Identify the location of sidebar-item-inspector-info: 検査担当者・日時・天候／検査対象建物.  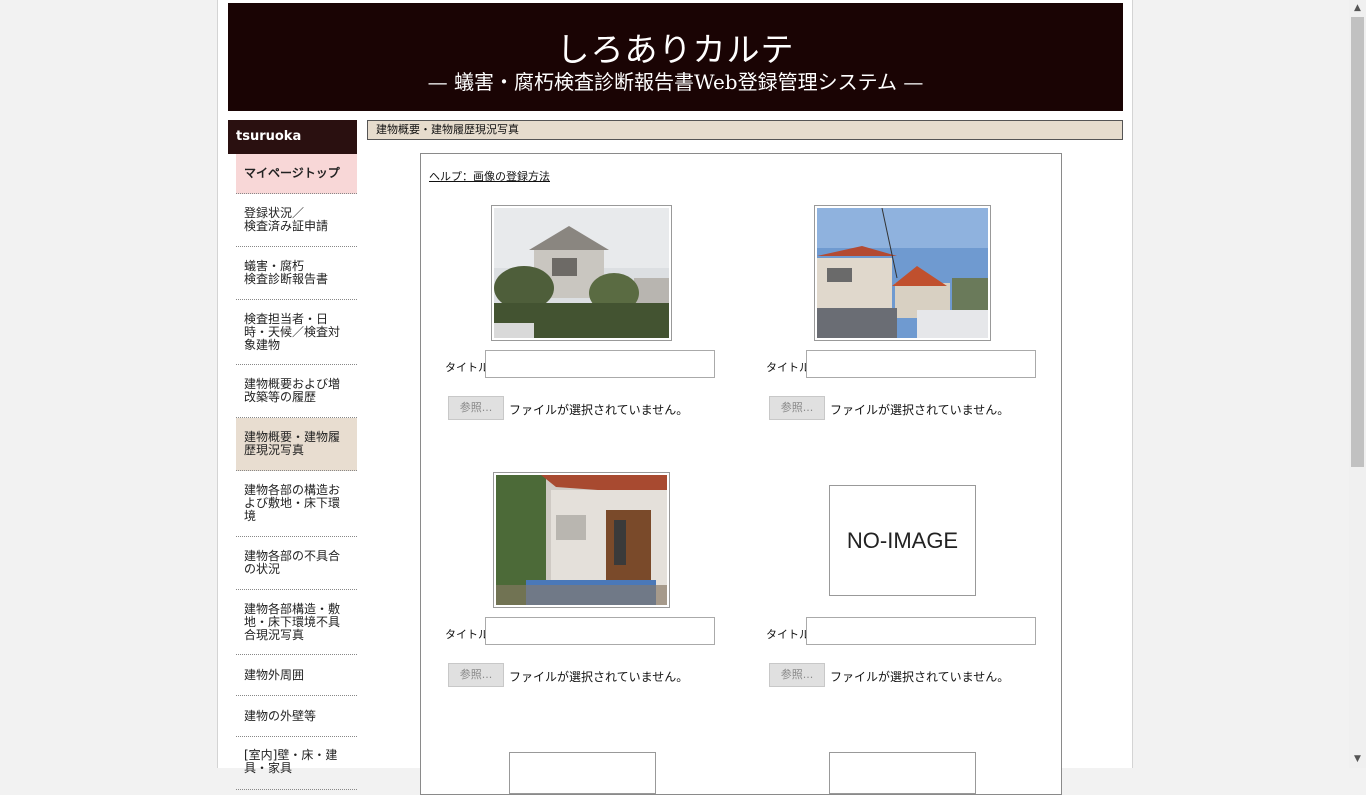
(296, 332).